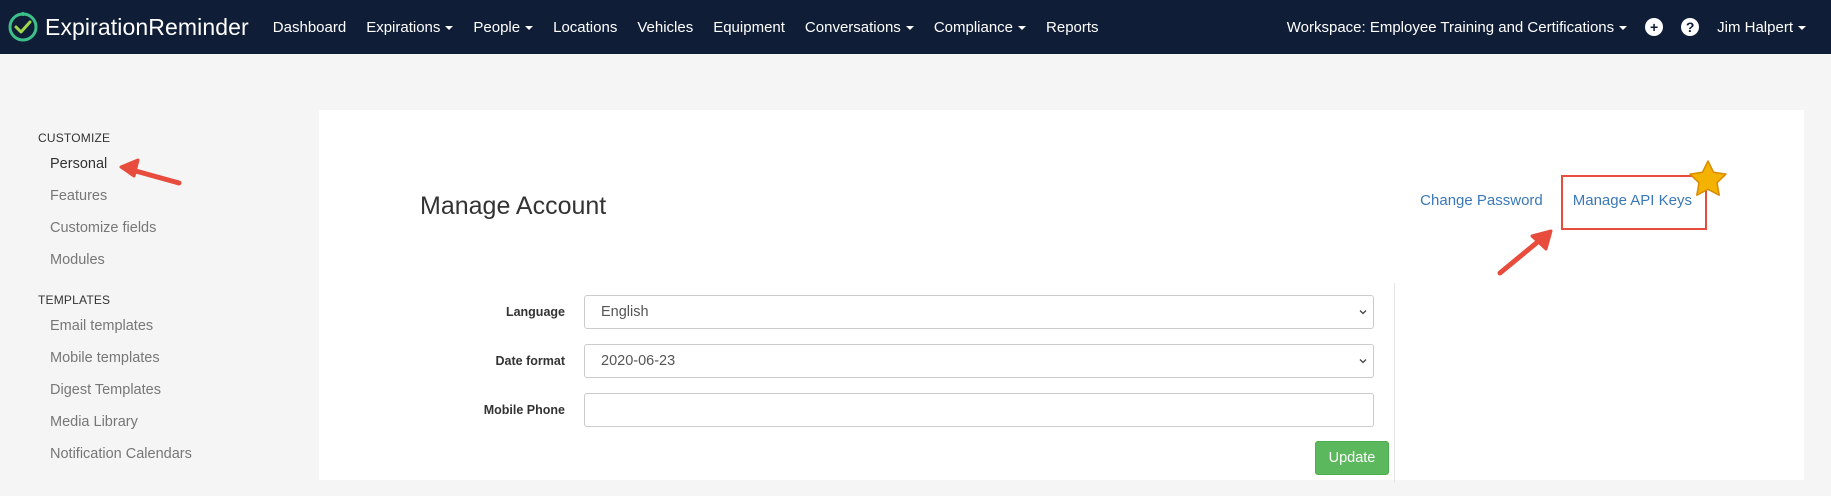  I want to click on language-label: Language, so click(535, 312).